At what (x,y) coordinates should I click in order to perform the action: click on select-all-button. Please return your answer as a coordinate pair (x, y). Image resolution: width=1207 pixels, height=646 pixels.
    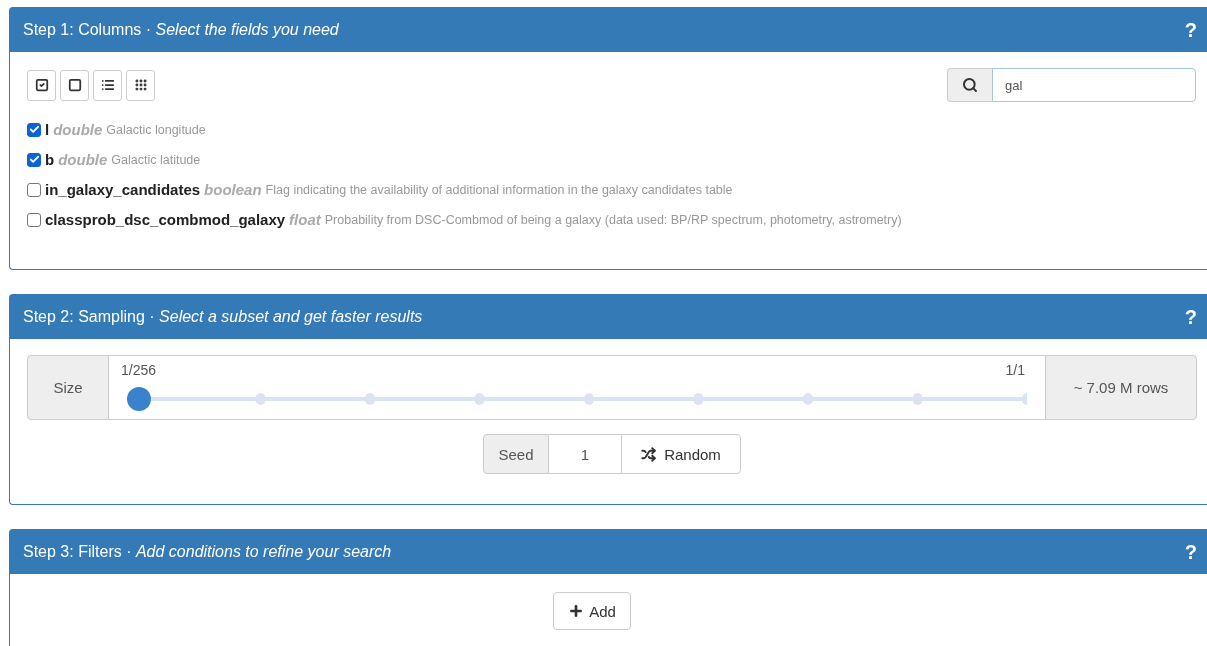
    Looking at the image, I should click on (41, 85).